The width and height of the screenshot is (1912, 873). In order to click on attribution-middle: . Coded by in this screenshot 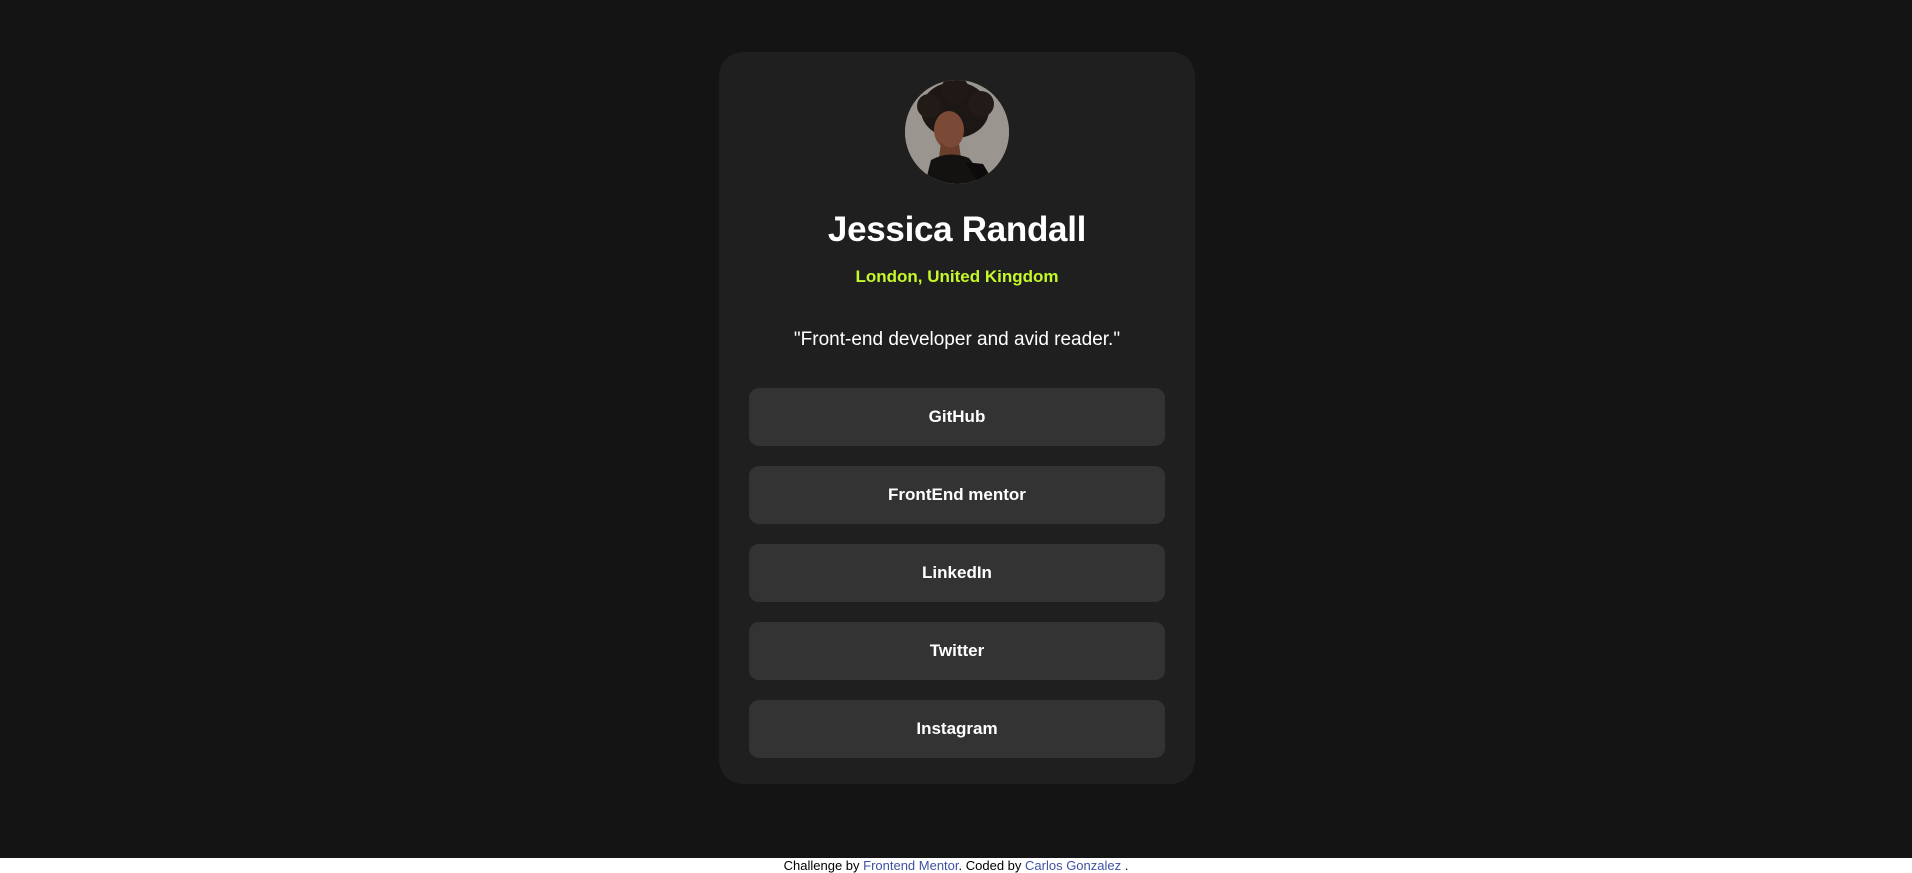, I will do `click(992, 865)`.